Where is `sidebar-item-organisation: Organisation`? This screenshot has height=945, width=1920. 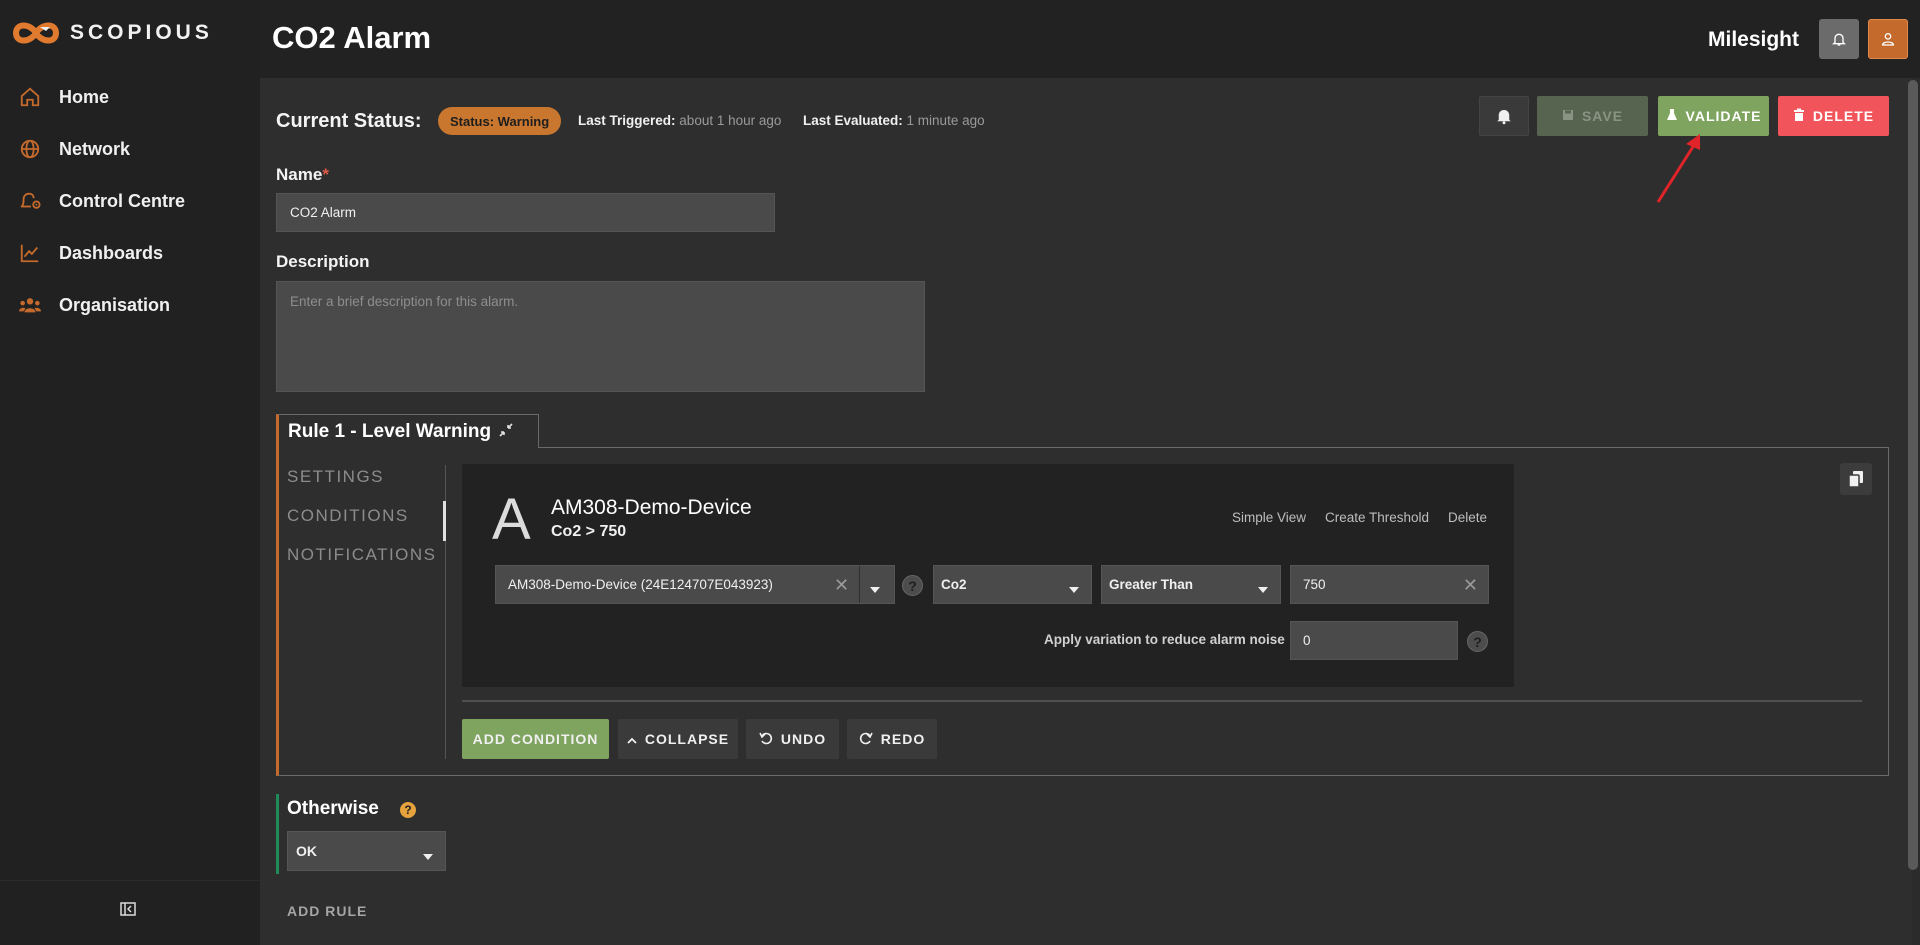
sidebar-item-organisation: Organisation is located at coordinates (130, 305).